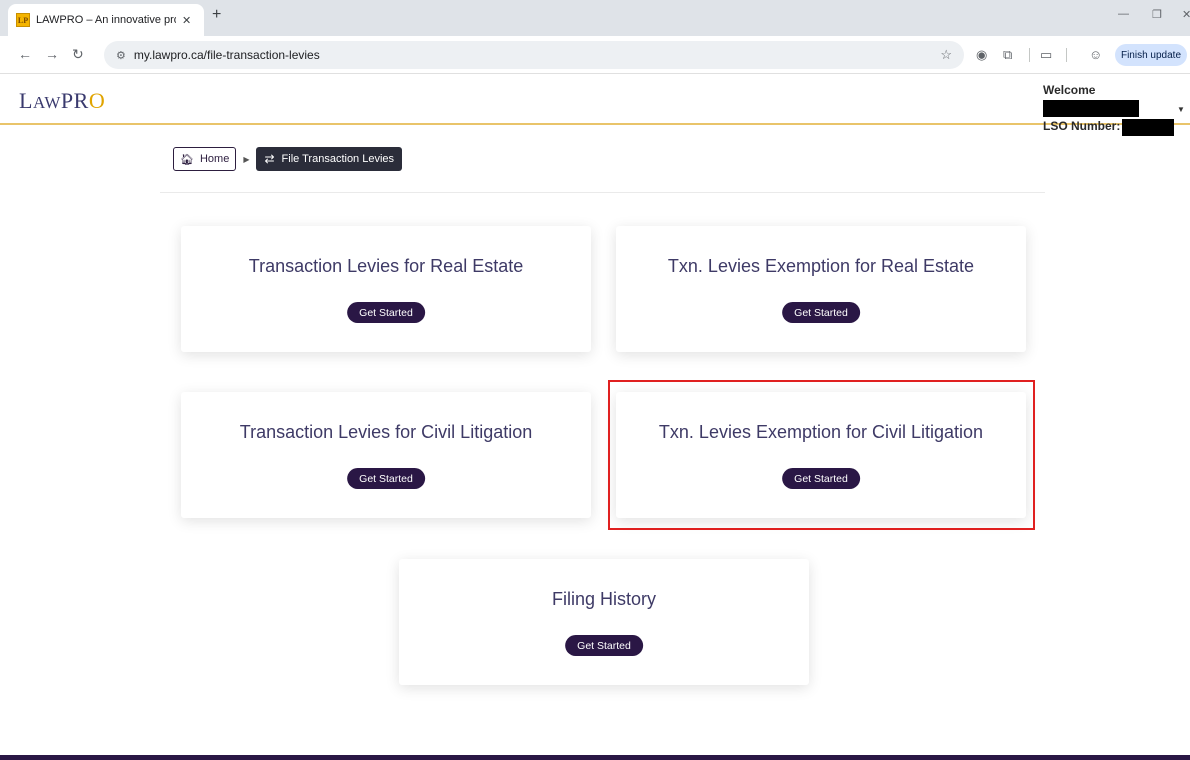 The width and height of the screenshot is (1190, 760). I want to click on welcome-label: Welcome, so click(1069, 90).